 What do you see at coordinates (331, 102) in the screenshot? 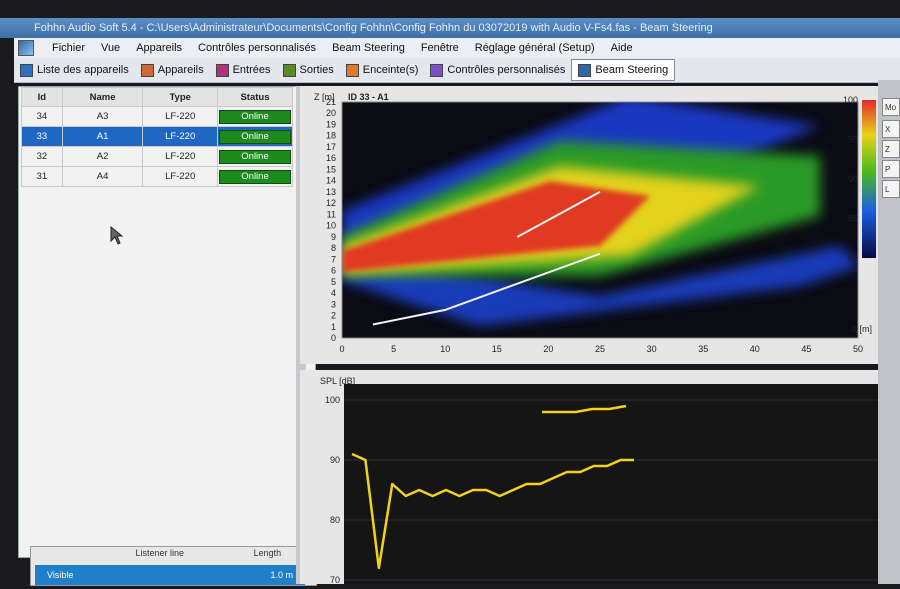
I see `y-tick-label: 21` at bounding box center [331, 102].